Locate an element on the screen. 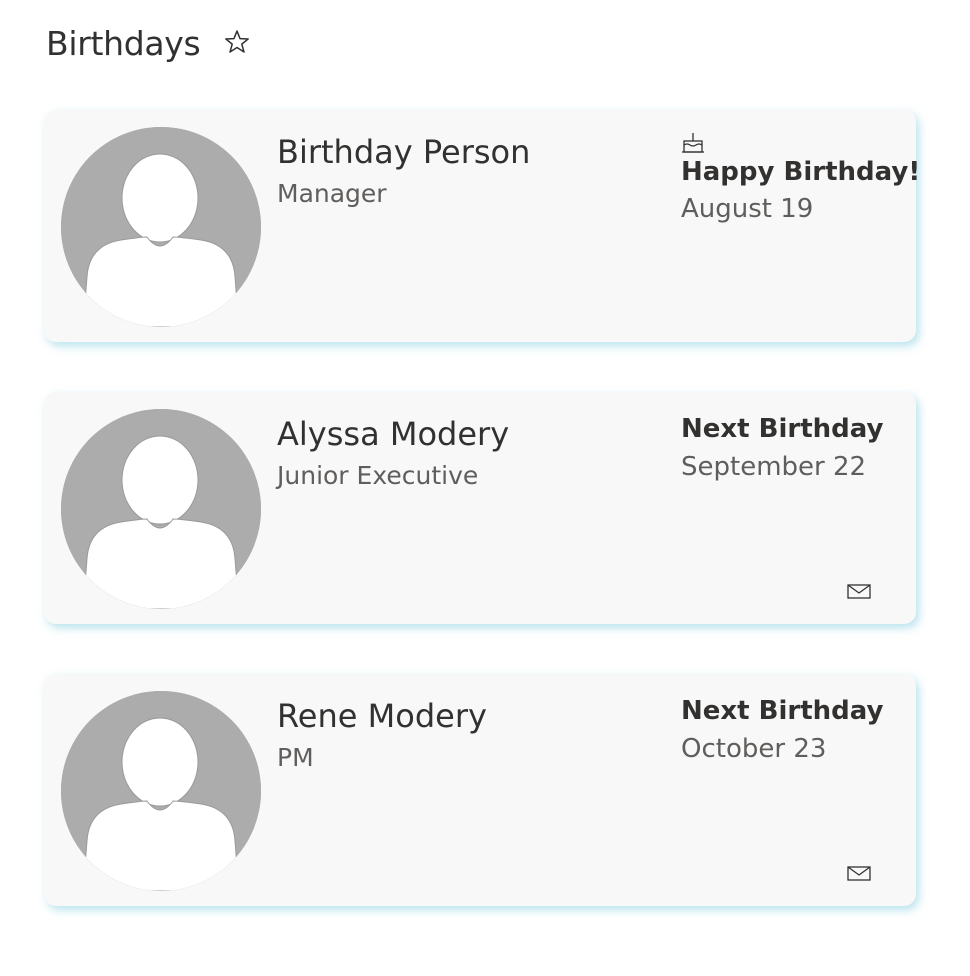 The image size is (970, 976). person-name: Alyssa Modery is located at coordinates (393, 434).